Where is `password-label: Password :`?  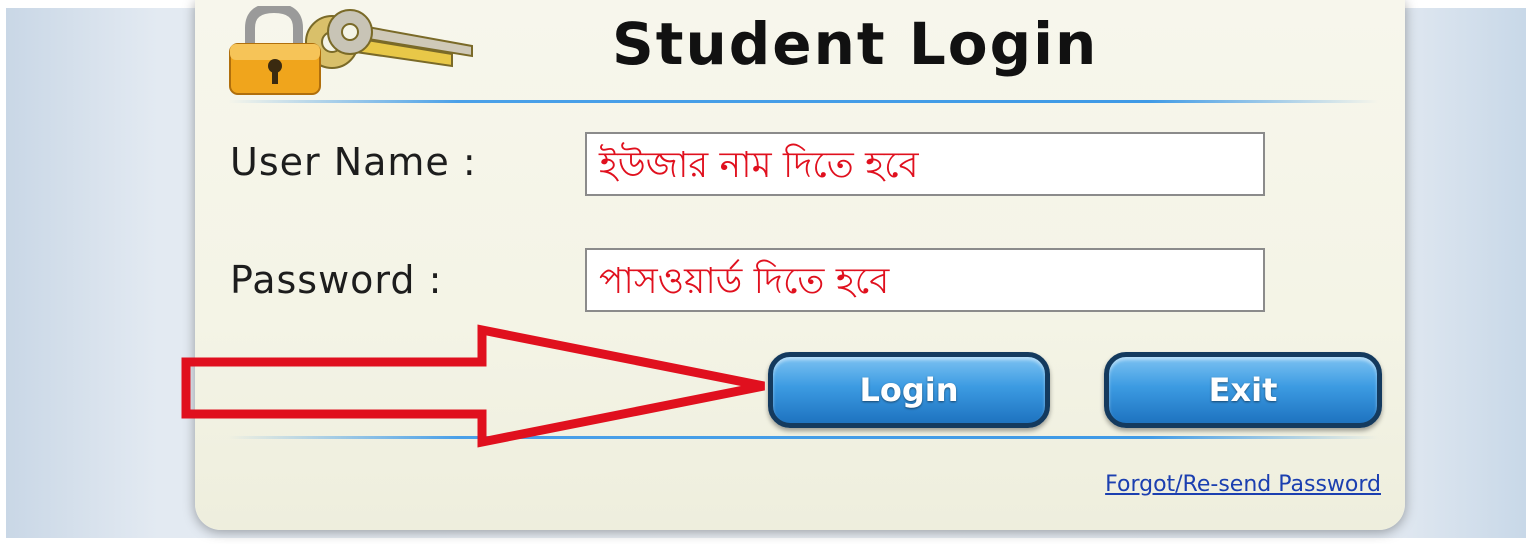 password-label: Password : is located at coordinates (336, 280).